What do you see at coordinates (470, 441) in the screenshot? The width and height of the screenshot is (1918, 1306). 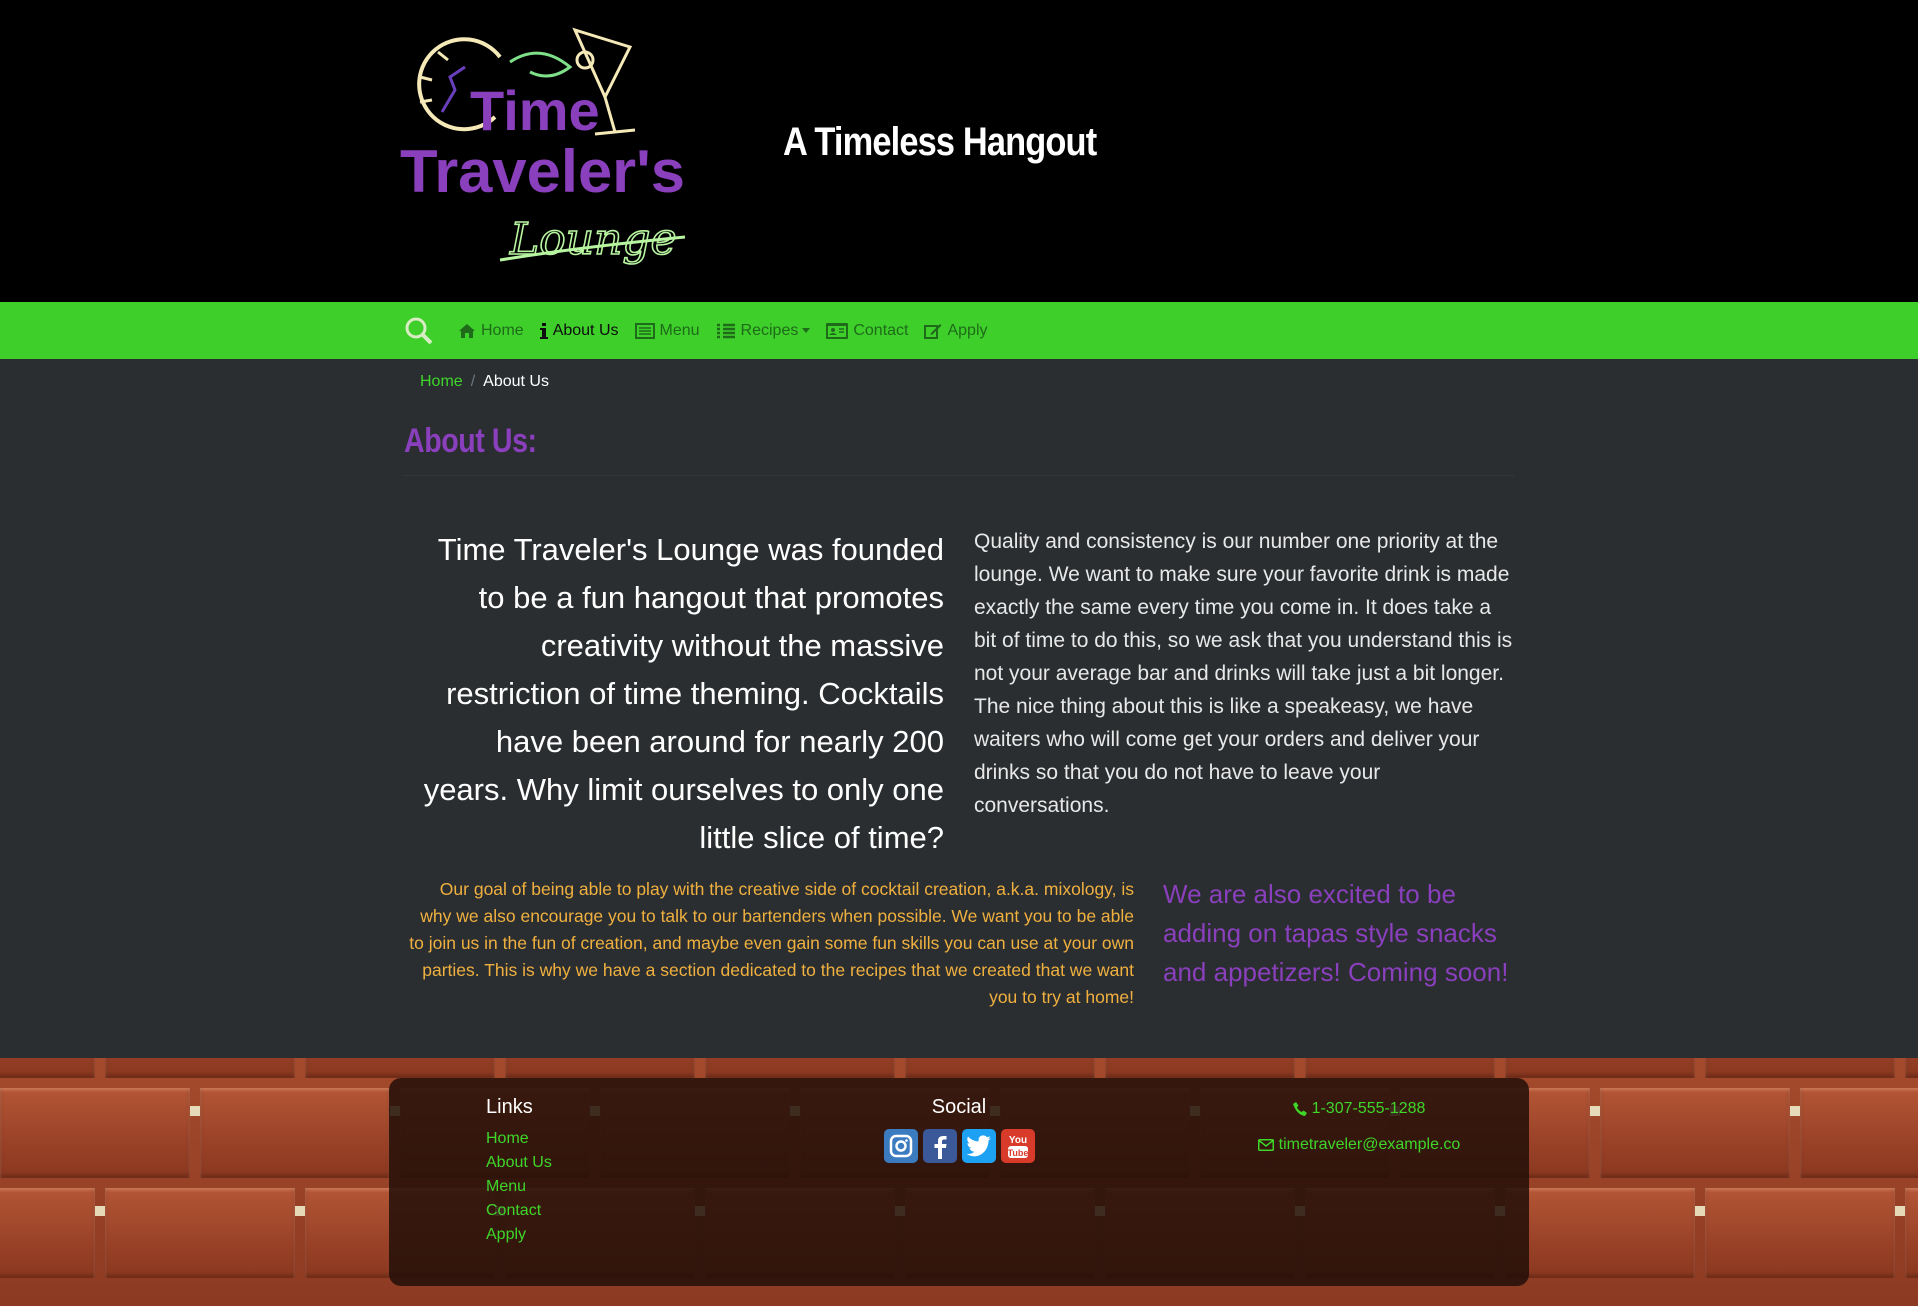 I see `page-title: About Us:` at bounding box center [470, 441].